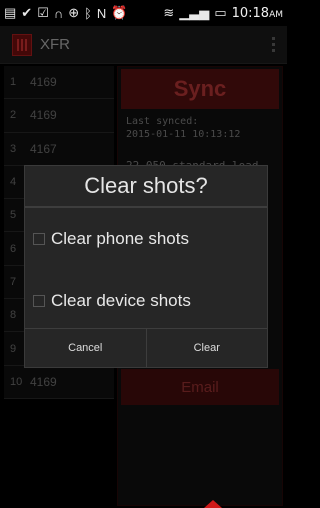 The width and height of the screenshot is (320, 508). I want to click on wifi-icon: ≋, so click(169, 12).